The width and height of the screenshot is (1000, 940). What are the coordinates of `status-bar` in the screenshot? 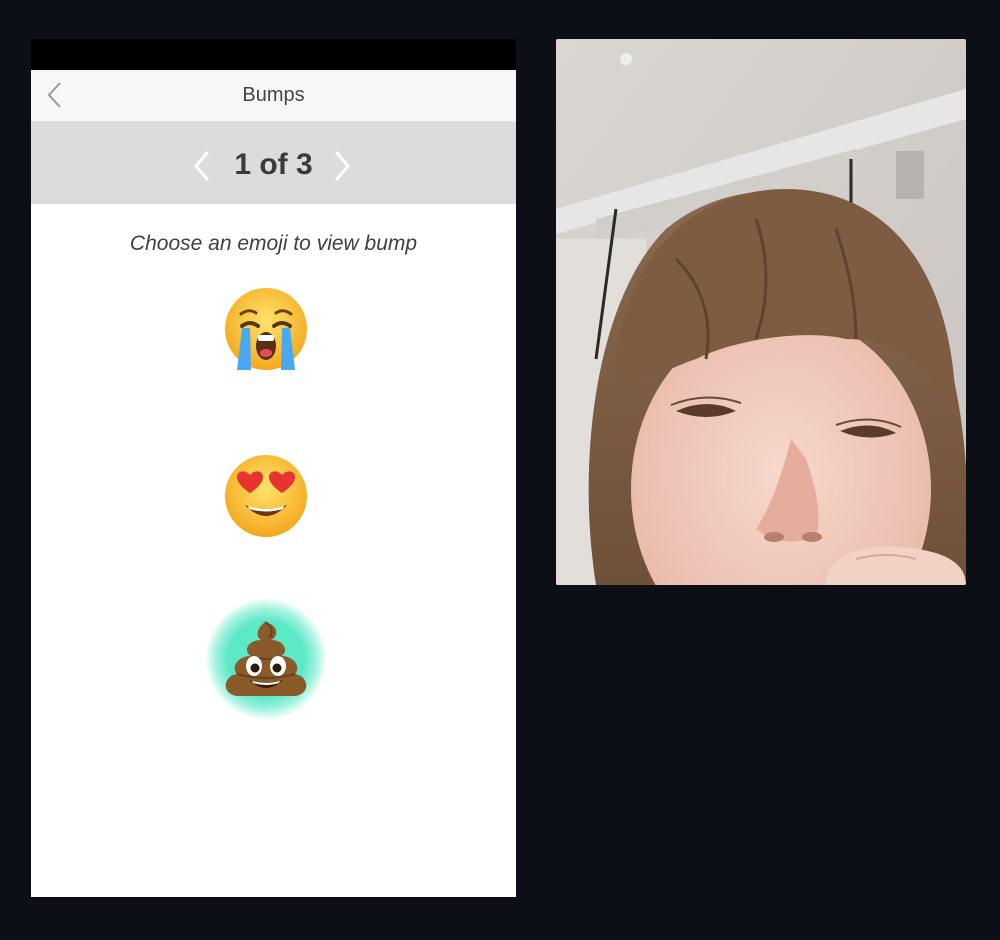 It's located at (273, 54).